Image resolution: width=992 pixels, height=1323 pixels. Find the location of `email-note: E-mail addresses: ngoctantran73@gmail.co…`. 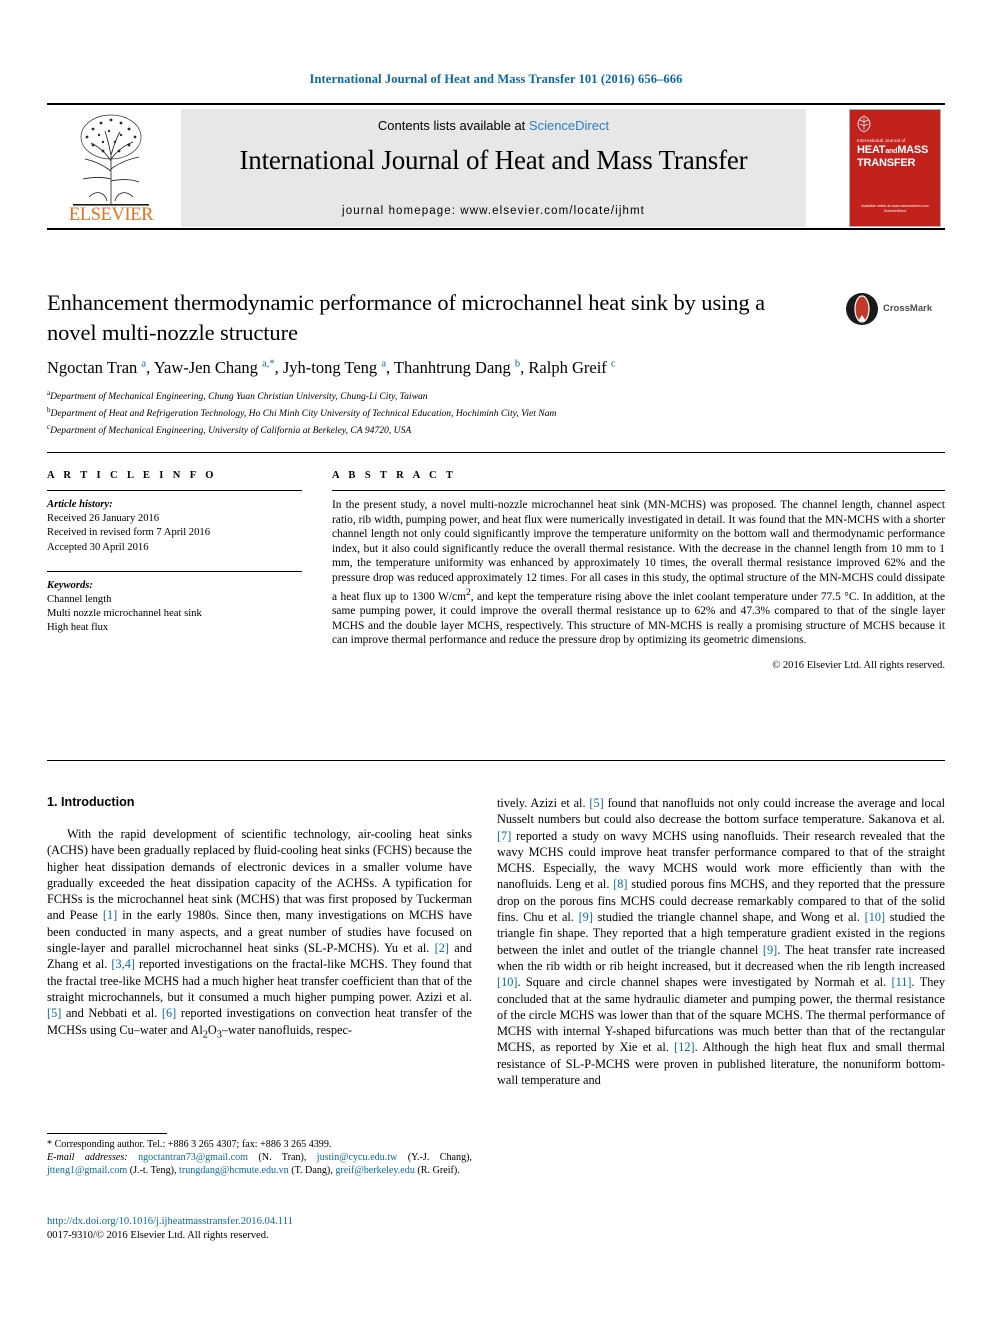

email-note: E-mail addresses: ngoctantran73@gmail.co… is located at coordinates (260, 1164).